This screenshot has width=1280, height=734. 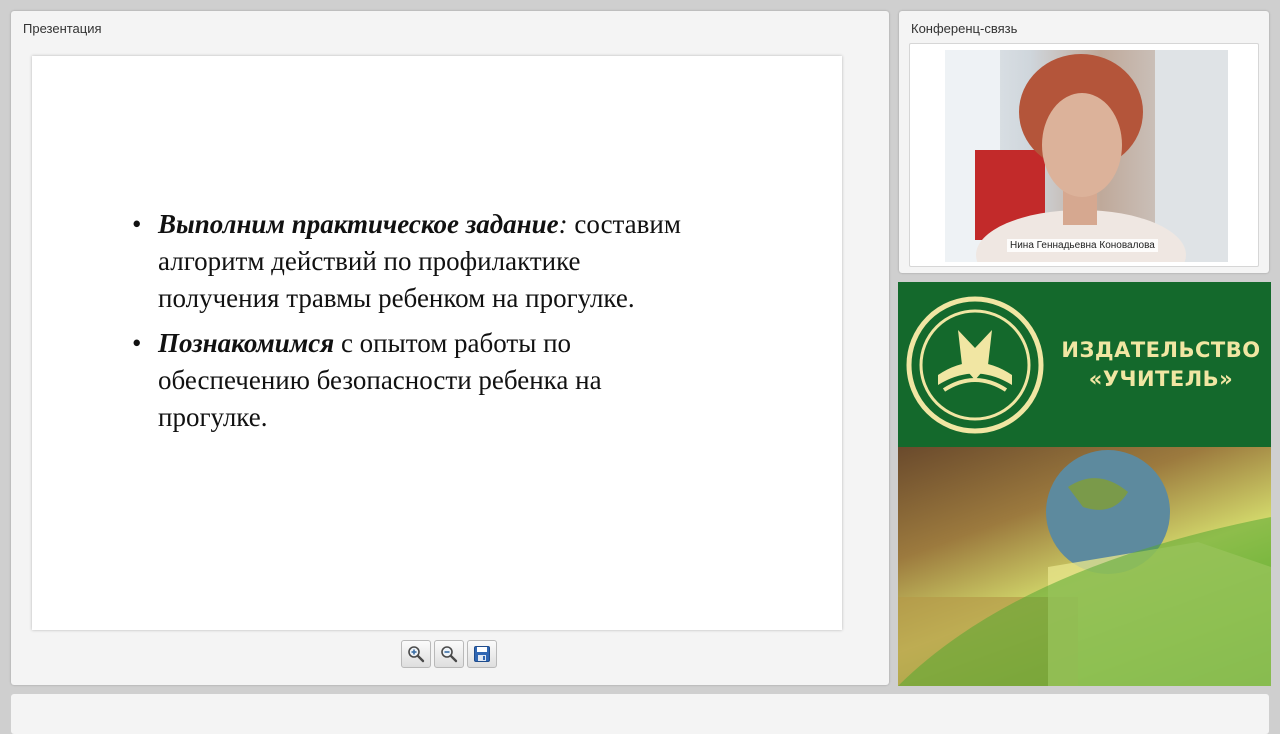 What do you see at coordinates (964, 28) in the screenshot?
I see `conference-title: Конференц-связь` at bounding box center [964, 28].